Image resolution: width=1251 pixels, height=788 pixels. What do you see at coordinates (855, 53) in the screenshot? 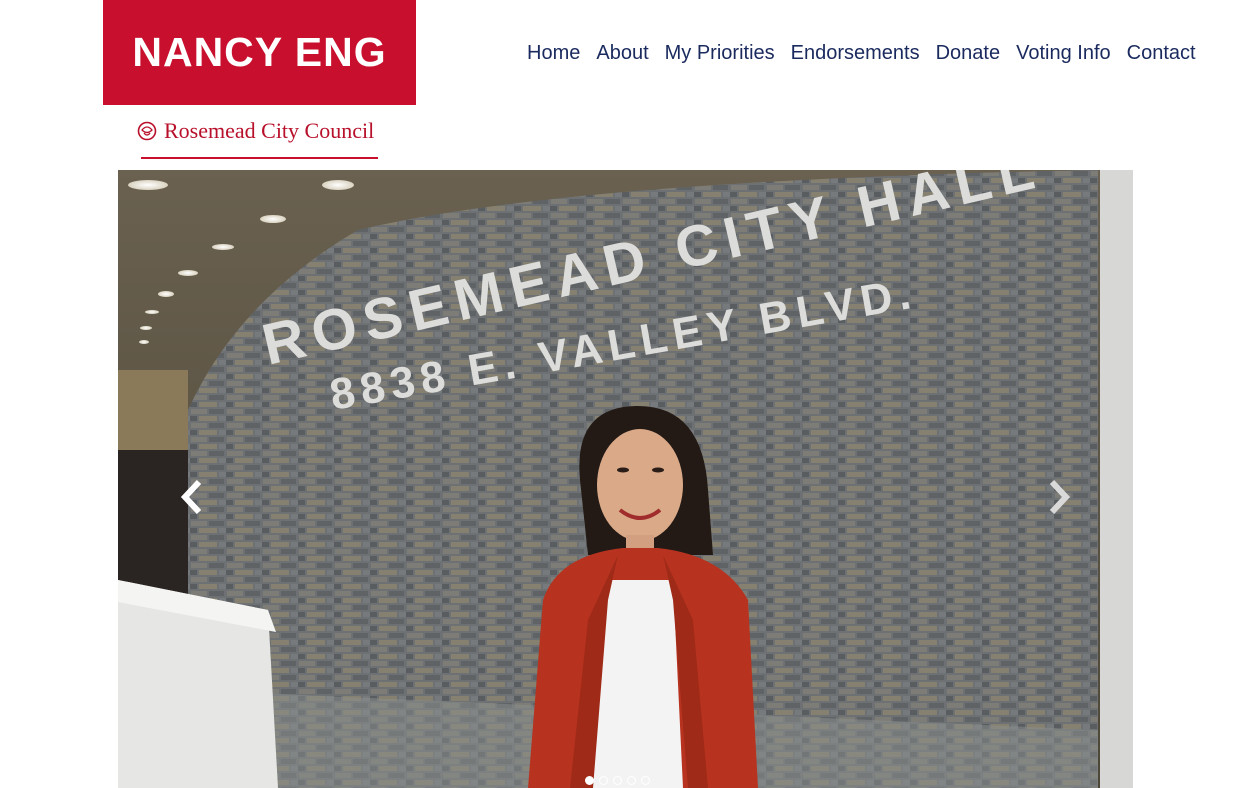
I see `nav-endorsements: Endorsements` at bounding box center [855, 53].